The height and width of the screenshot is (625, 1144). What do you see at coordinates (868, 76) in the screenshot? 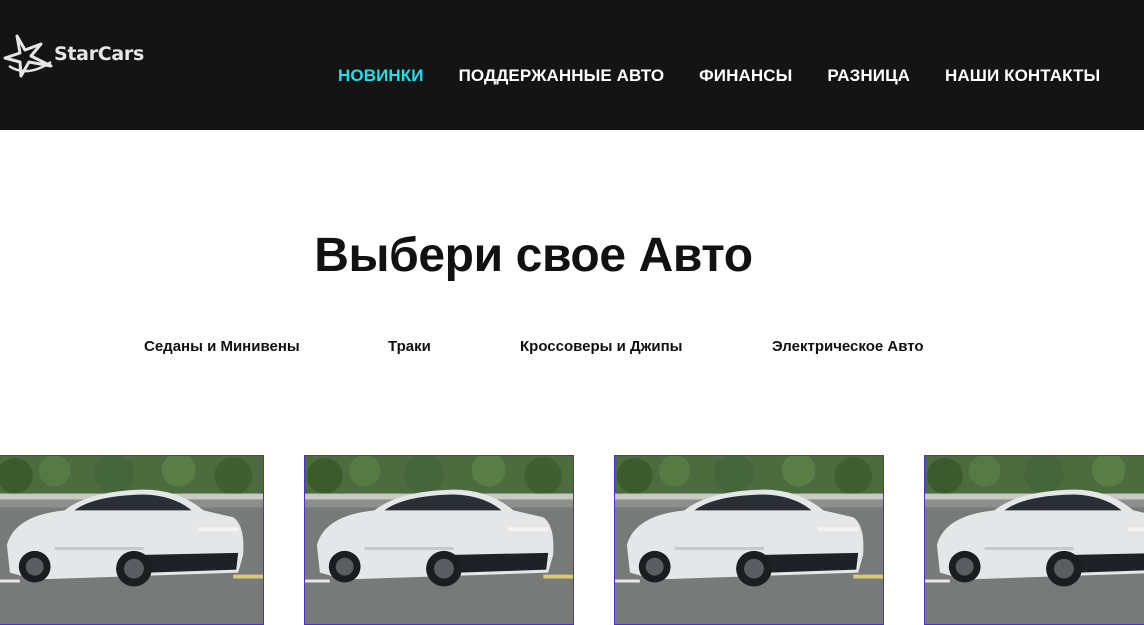
I see `nav-item-difference: РАЗНИЦА` at bounding box center [868, 76].